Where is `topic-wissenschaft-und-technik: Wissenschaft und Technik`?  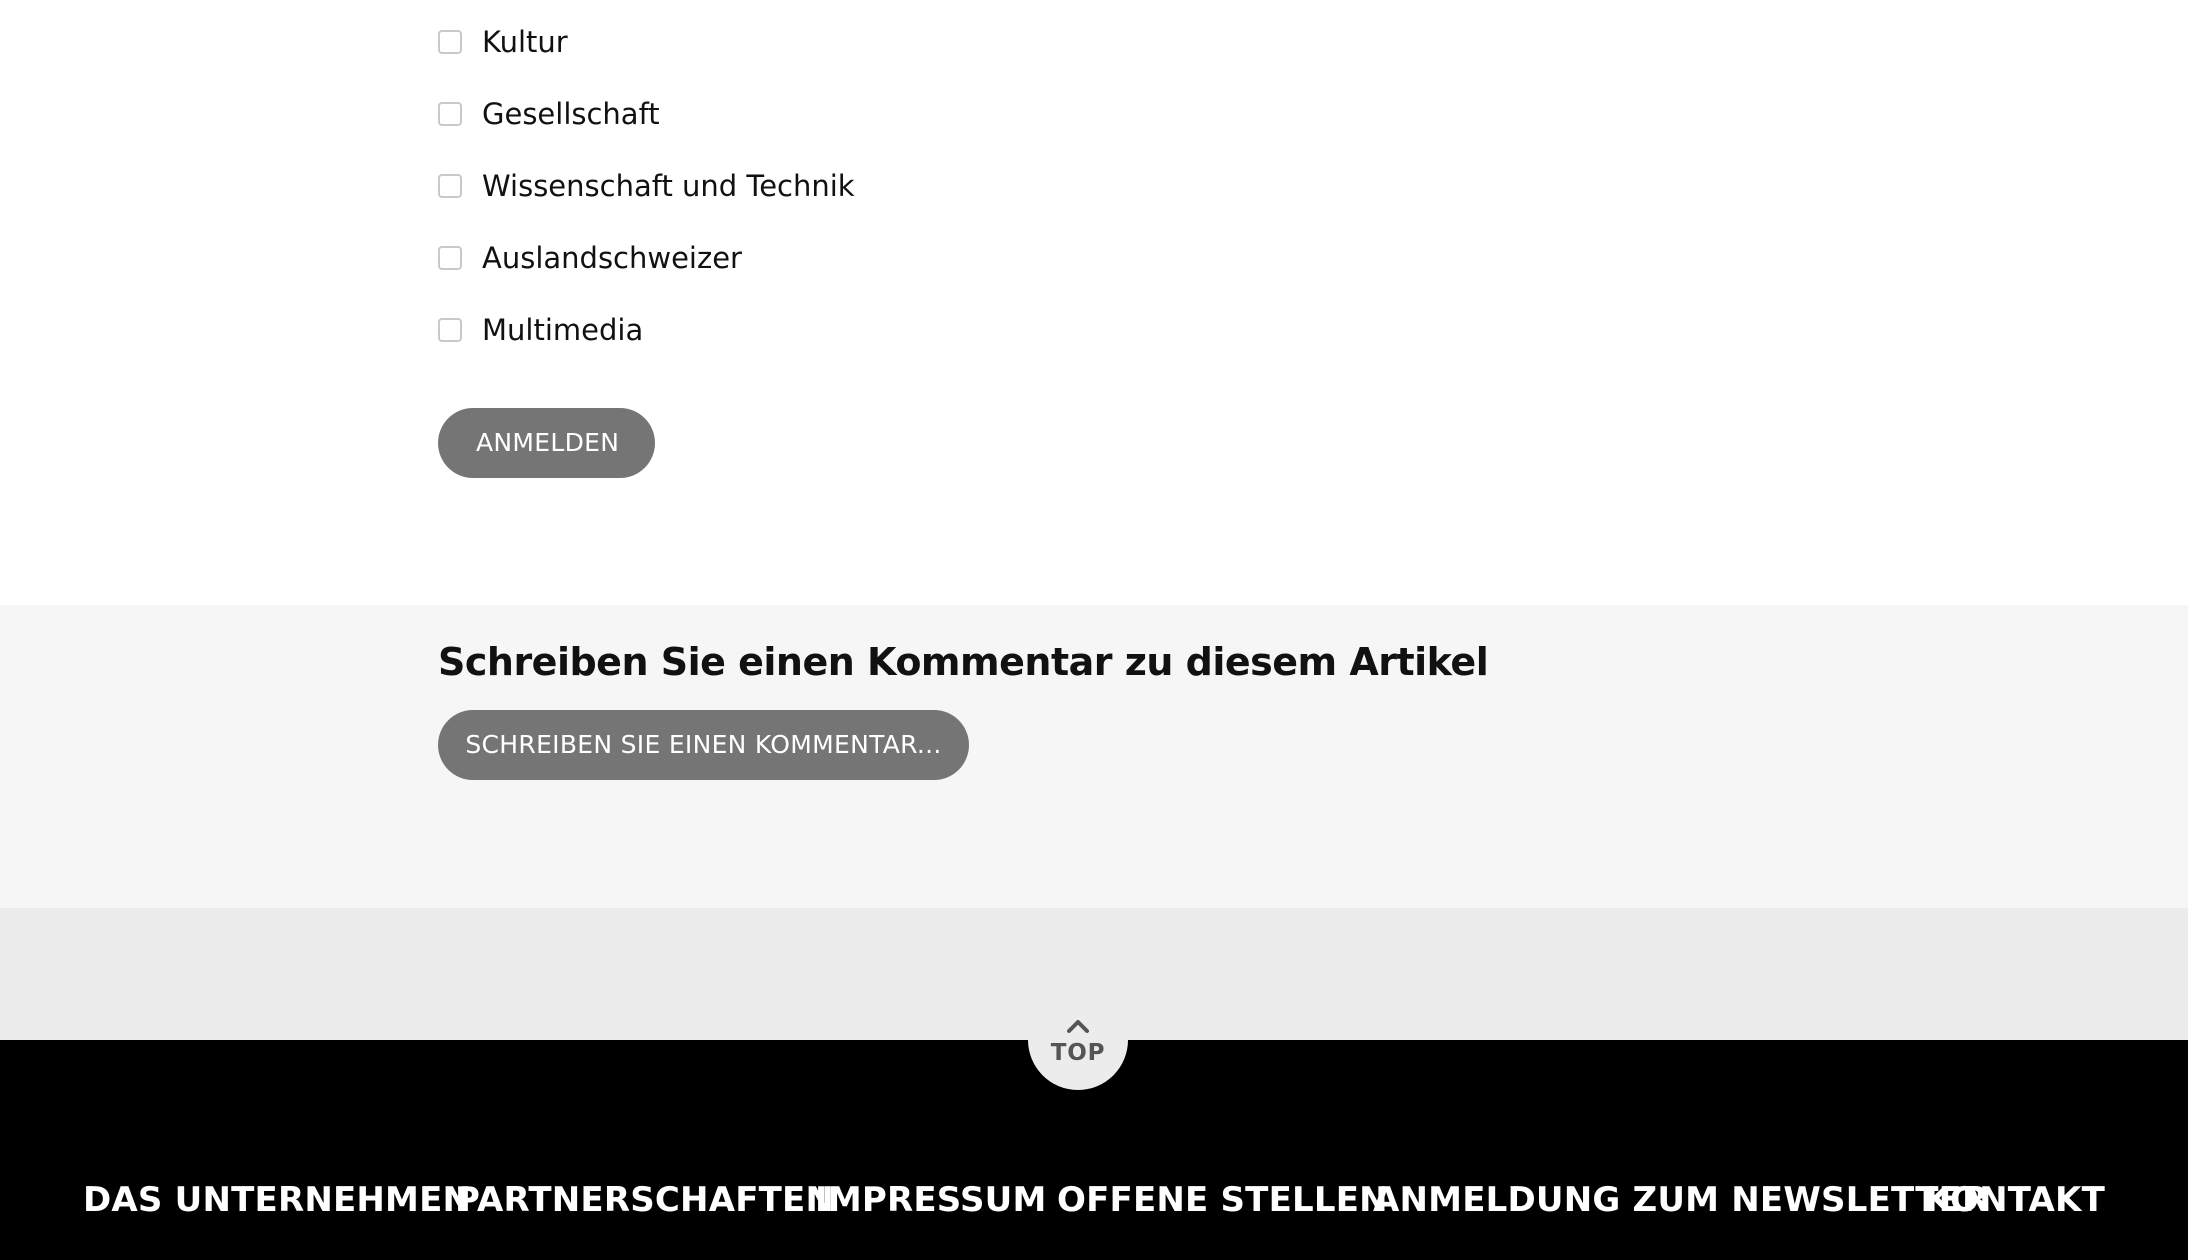 topic-wissenschaft-und-technik: Wissenschaft und Technik is located at coordinates (646, 186).